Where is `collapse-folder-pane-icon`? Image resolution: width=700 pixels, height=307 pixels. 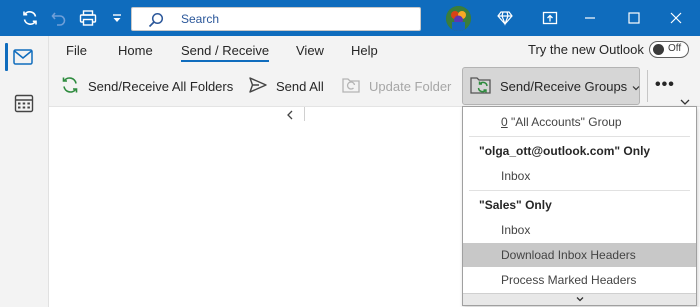
collapse-folder-pane-icon is located at coordinates (290, 116).